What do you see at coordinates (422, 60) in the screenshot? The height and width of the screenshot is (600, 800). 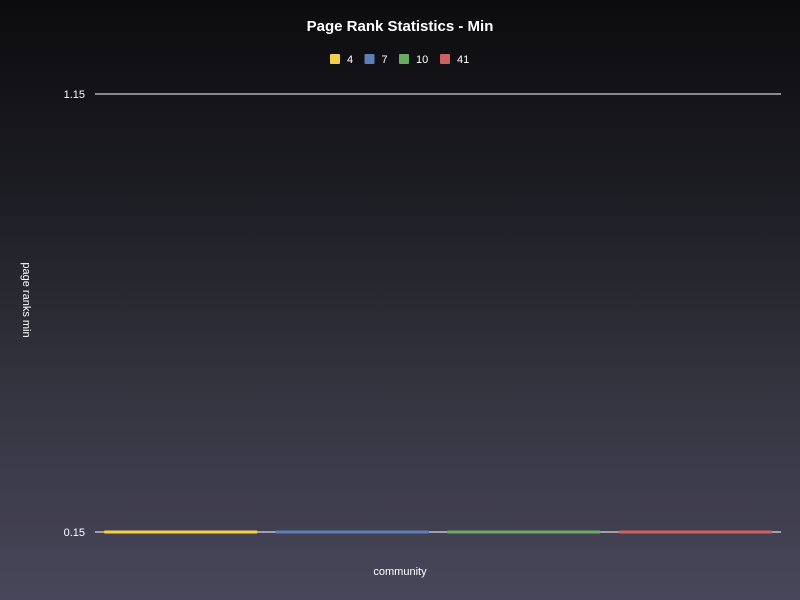 I see `legend-label: 10` at bounding box center [422, 60].